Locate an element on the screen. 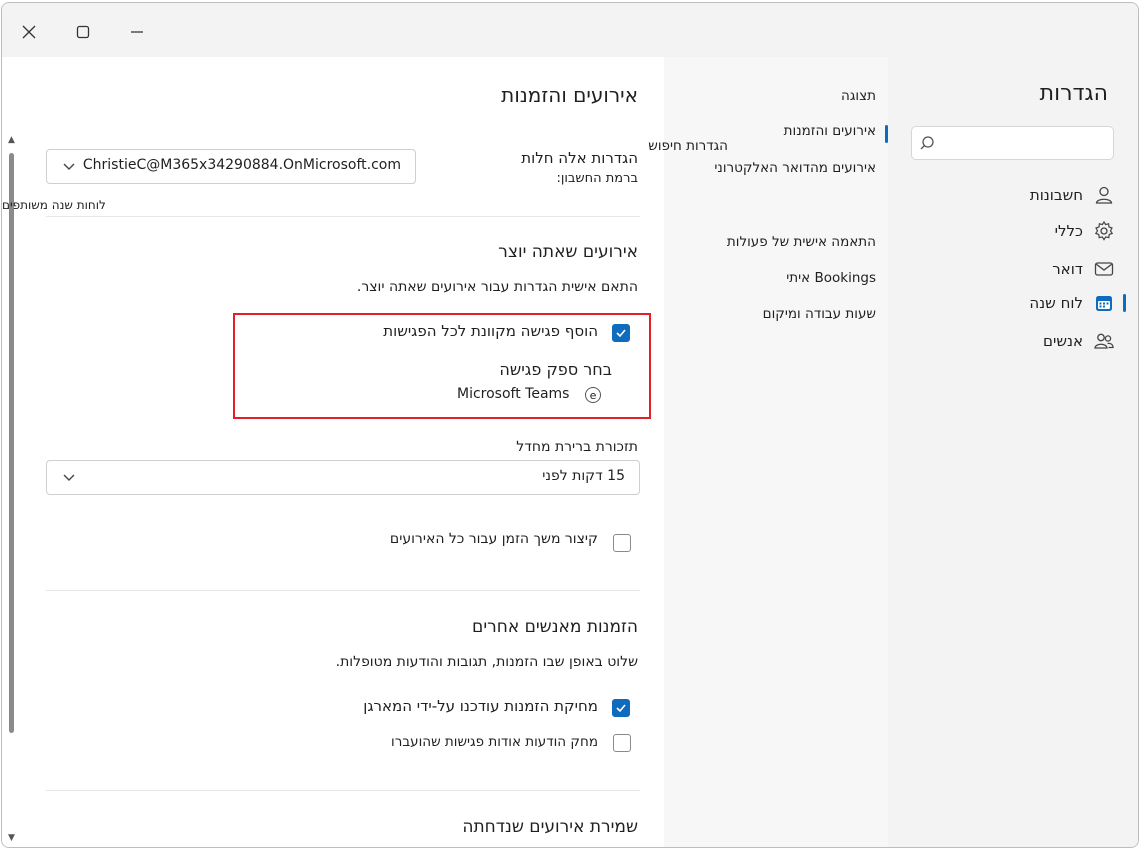 This screenshot has width=1141, height=850. provider-value: Microsoft Teams is located at coordinates (513, 394).